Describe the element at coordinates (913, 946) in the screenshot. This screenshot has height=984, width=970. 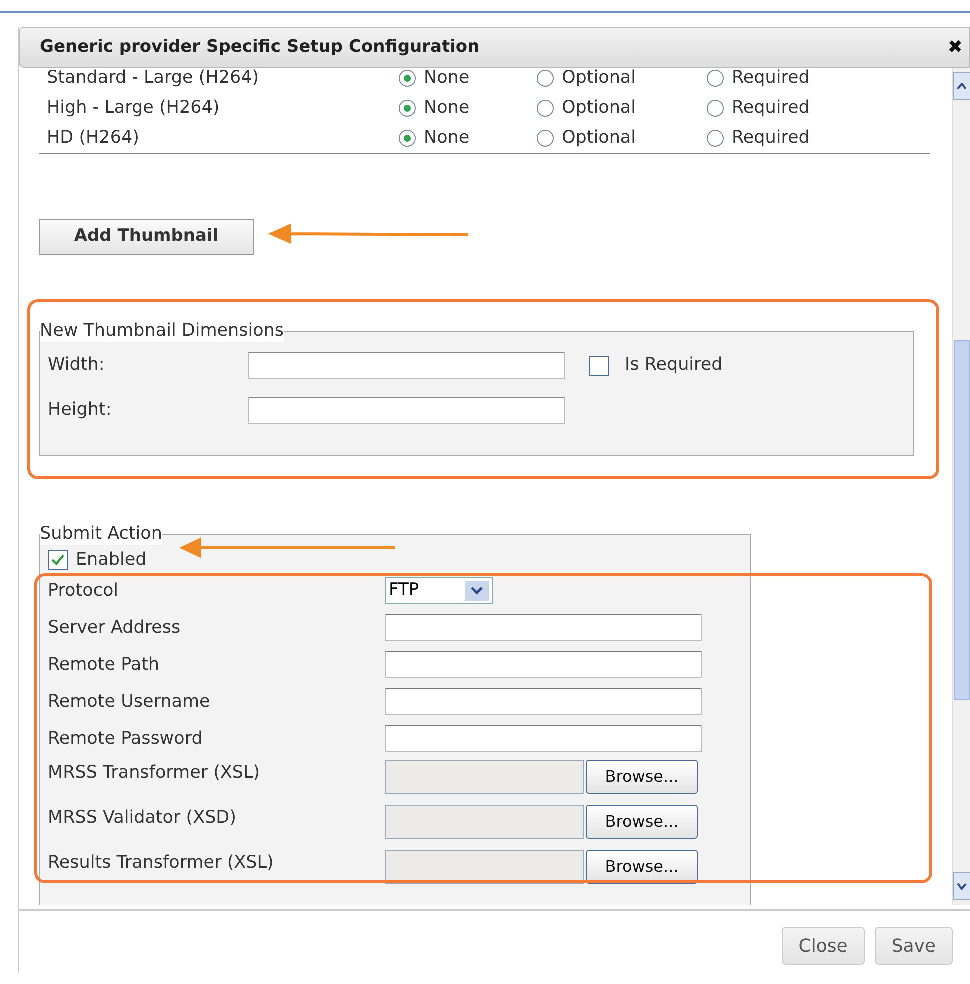
I see `footer-button: Save` at that location.